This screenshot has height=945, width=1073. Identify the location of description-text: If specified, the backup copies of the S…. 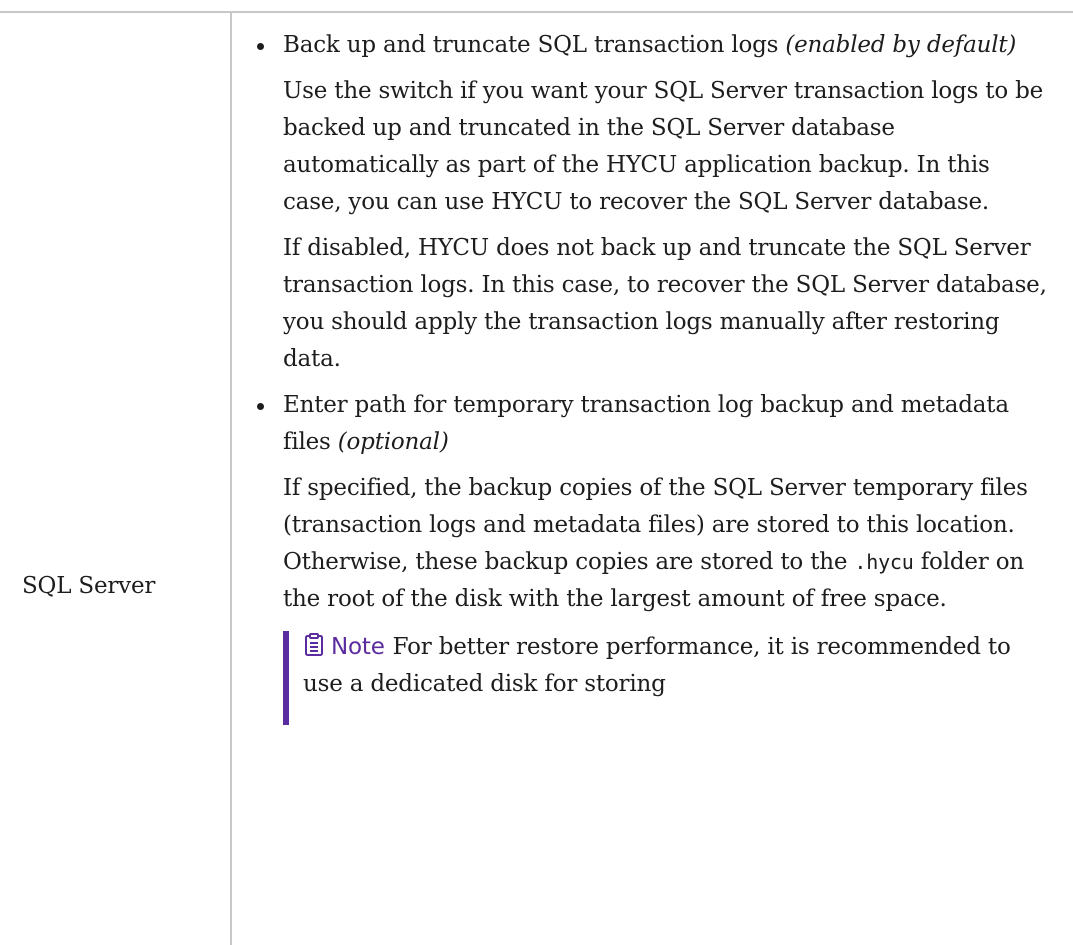
(655, 525).